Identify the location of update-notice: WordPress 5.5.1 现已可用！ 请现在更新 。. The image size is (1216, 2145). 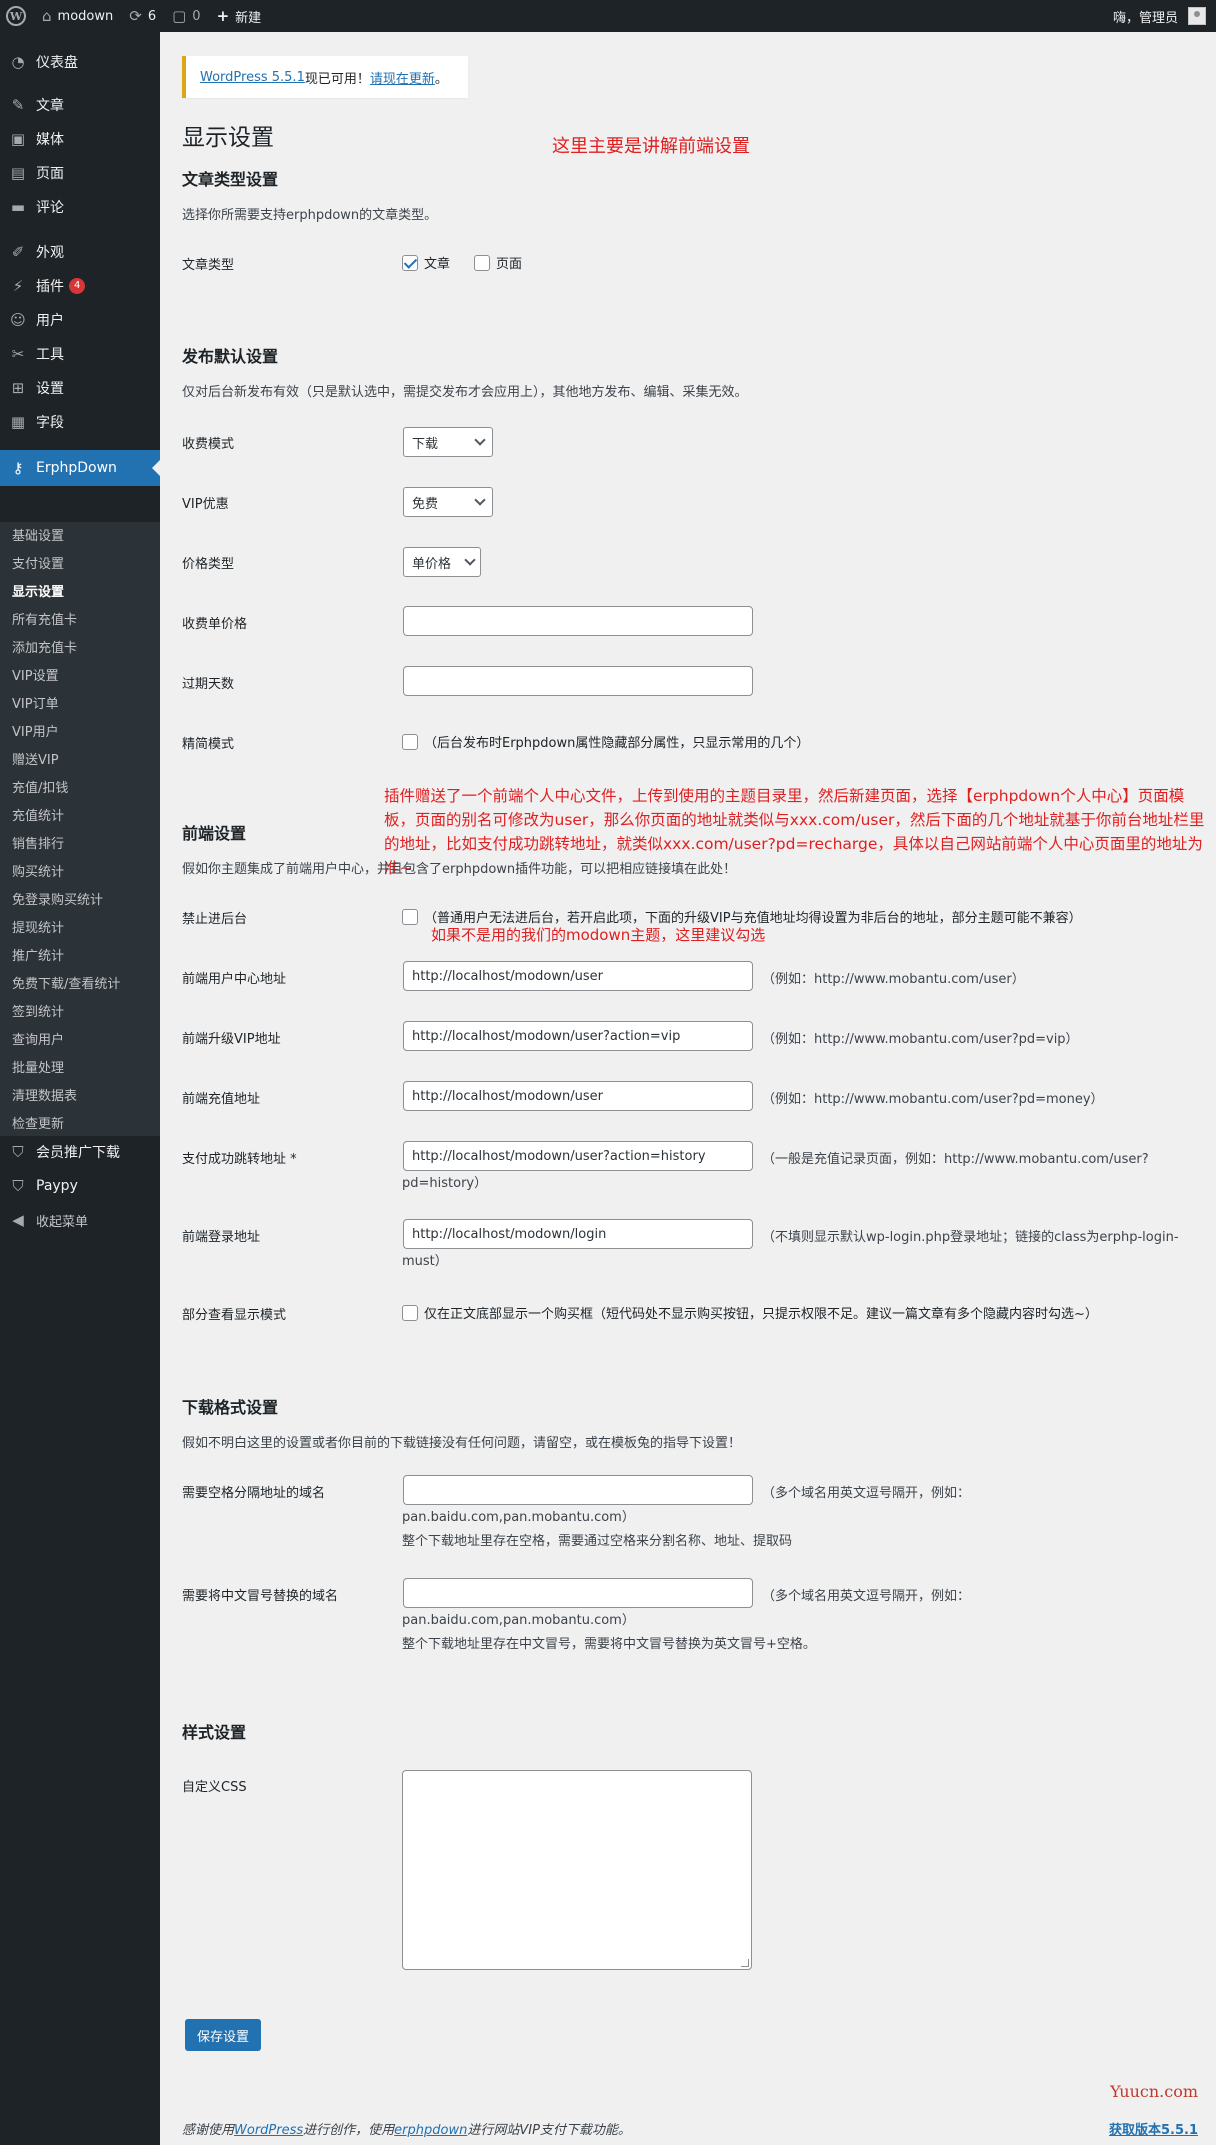
(325, 77).